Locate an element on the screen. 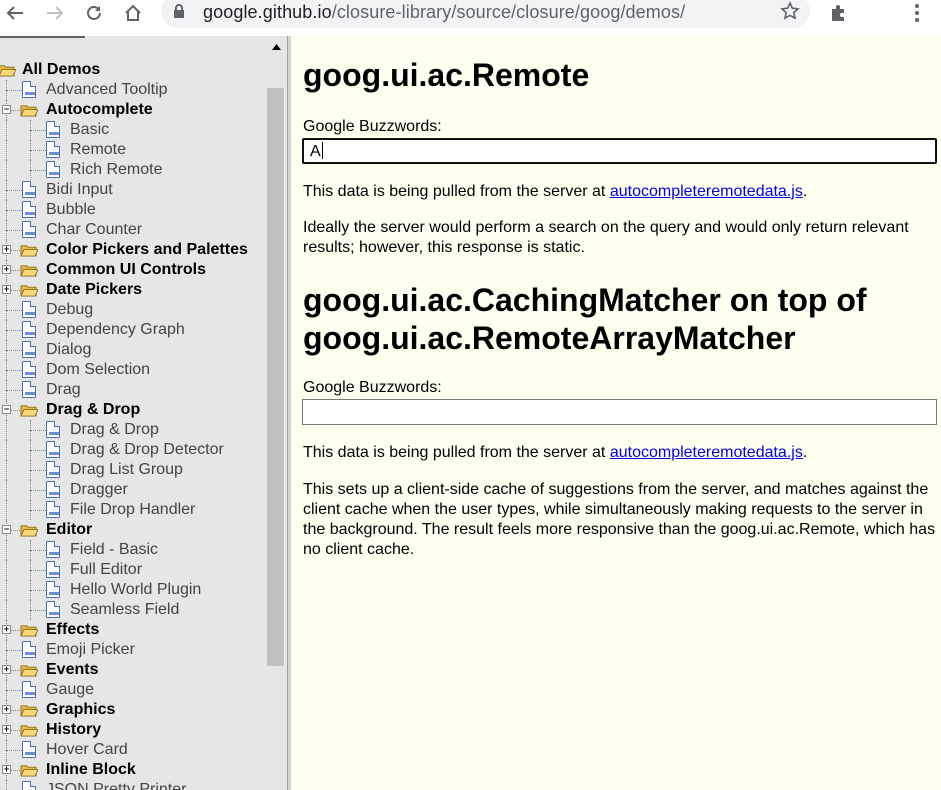  tree-item: Field - Basic is located at coordinates (133, 550).